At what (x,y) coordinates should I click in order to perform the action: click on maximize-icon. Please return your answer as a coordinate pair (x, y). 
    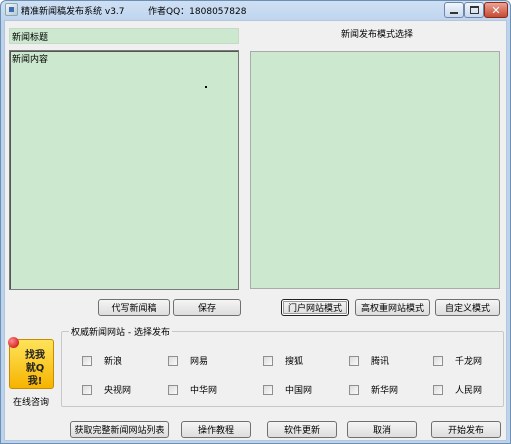
    Looking at the image, I should click on (474, 10).